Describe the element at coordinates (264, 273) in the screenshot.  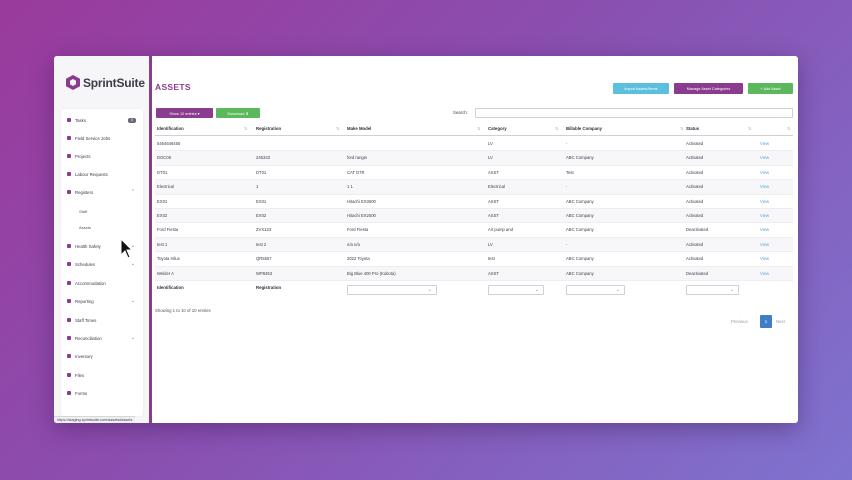
I see `table-cell: WP8453` at that location.